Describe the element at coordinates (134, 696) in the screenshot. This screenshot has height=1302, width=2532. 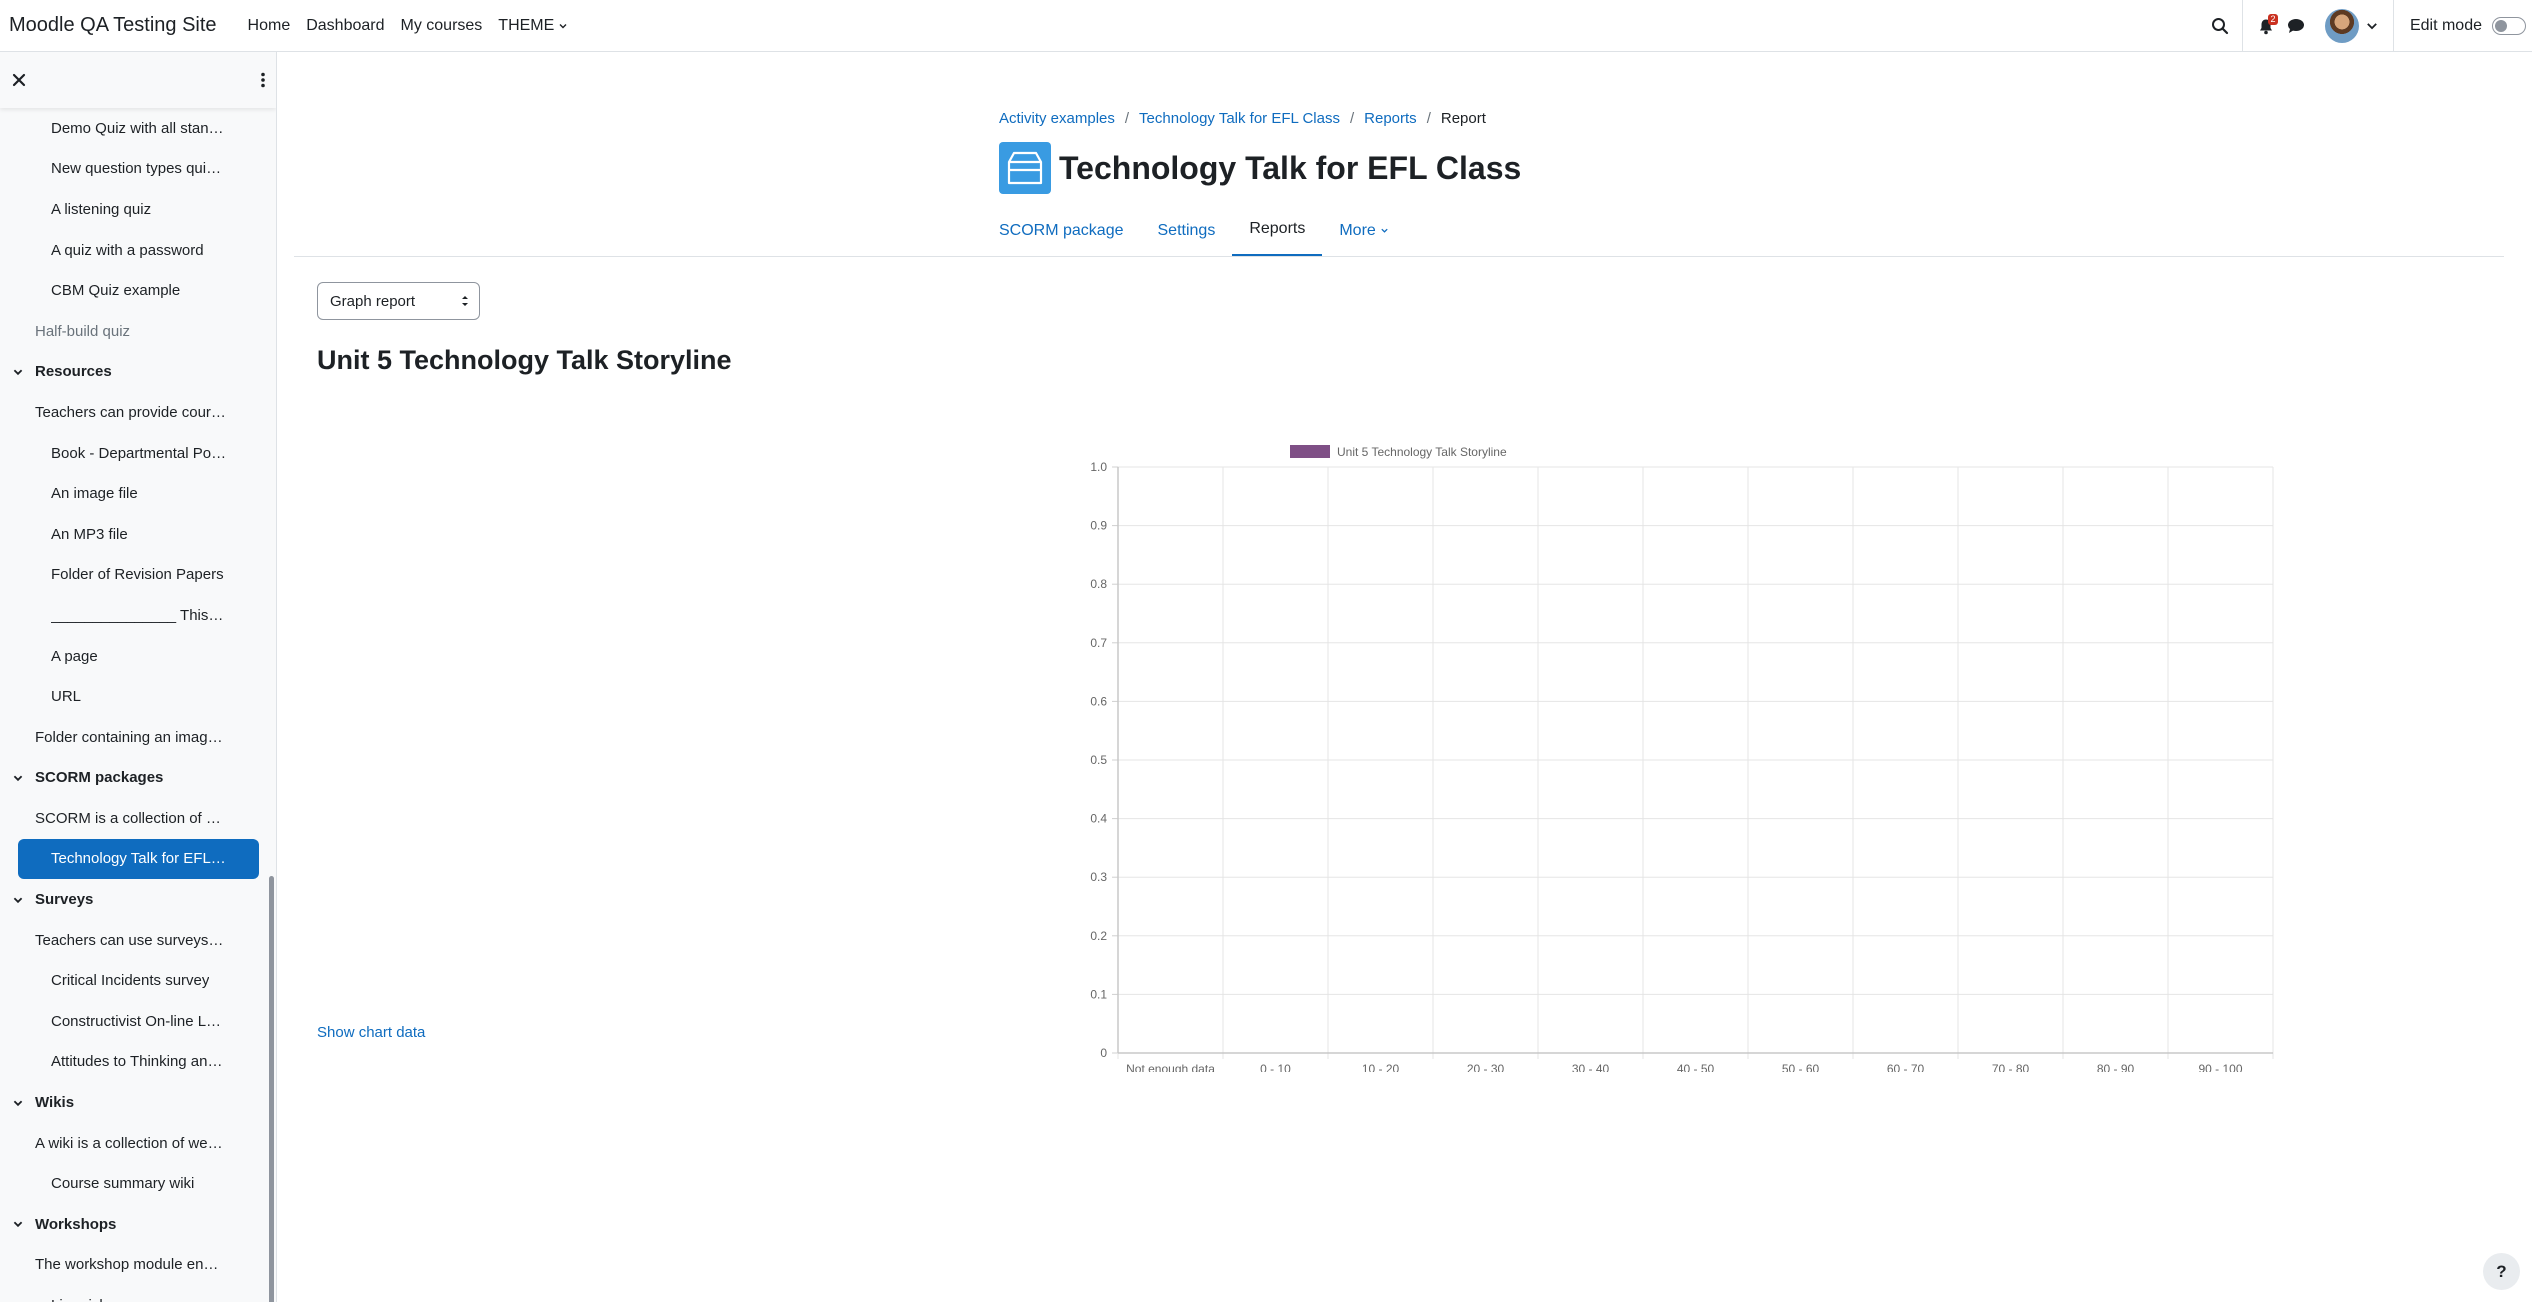
I see `course-index-item: URL` at that location.